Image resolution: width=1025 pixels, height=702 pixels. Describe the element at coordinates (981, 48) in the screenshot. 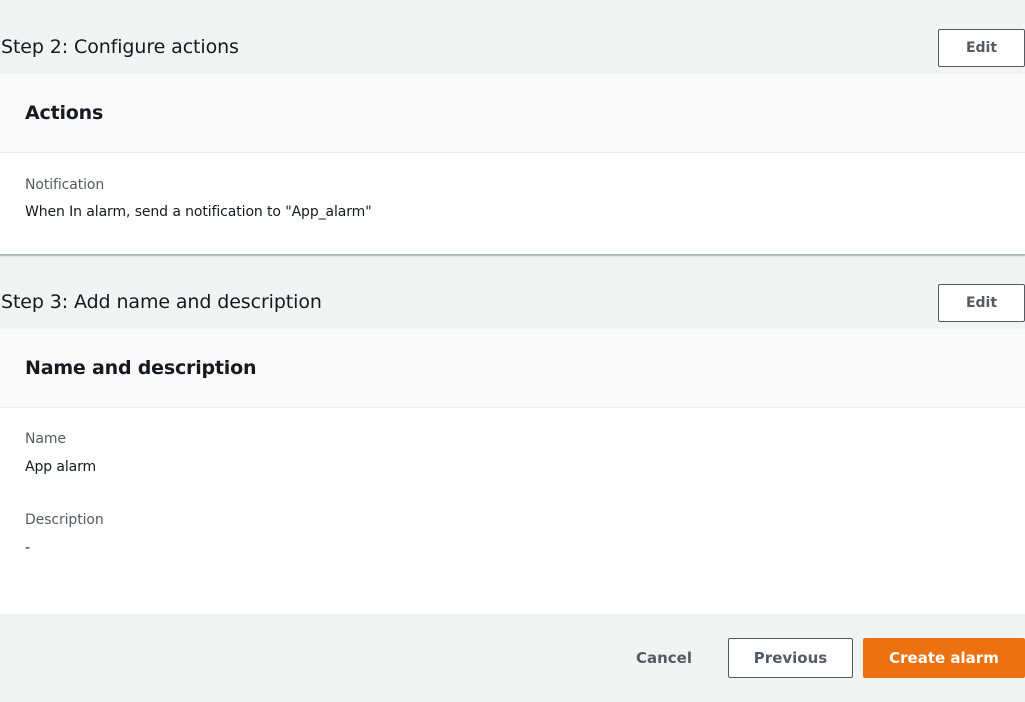

I see `step-2-edit-button: Edit` at that location.